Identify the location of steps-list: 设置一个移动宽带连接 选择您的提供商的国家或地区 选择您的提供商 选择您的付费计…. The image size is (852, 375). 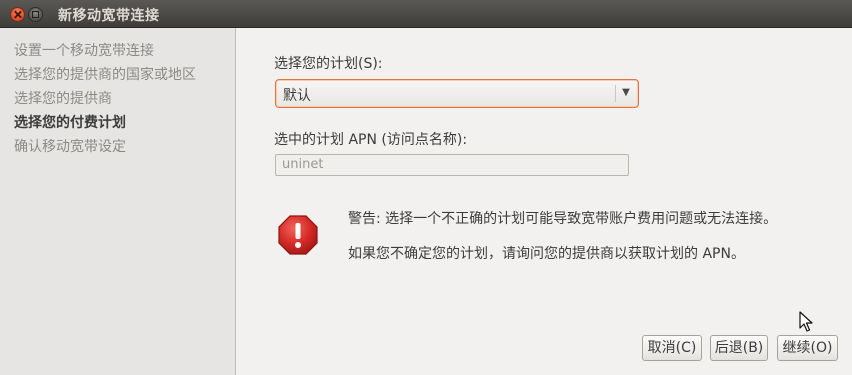
(117, 93).